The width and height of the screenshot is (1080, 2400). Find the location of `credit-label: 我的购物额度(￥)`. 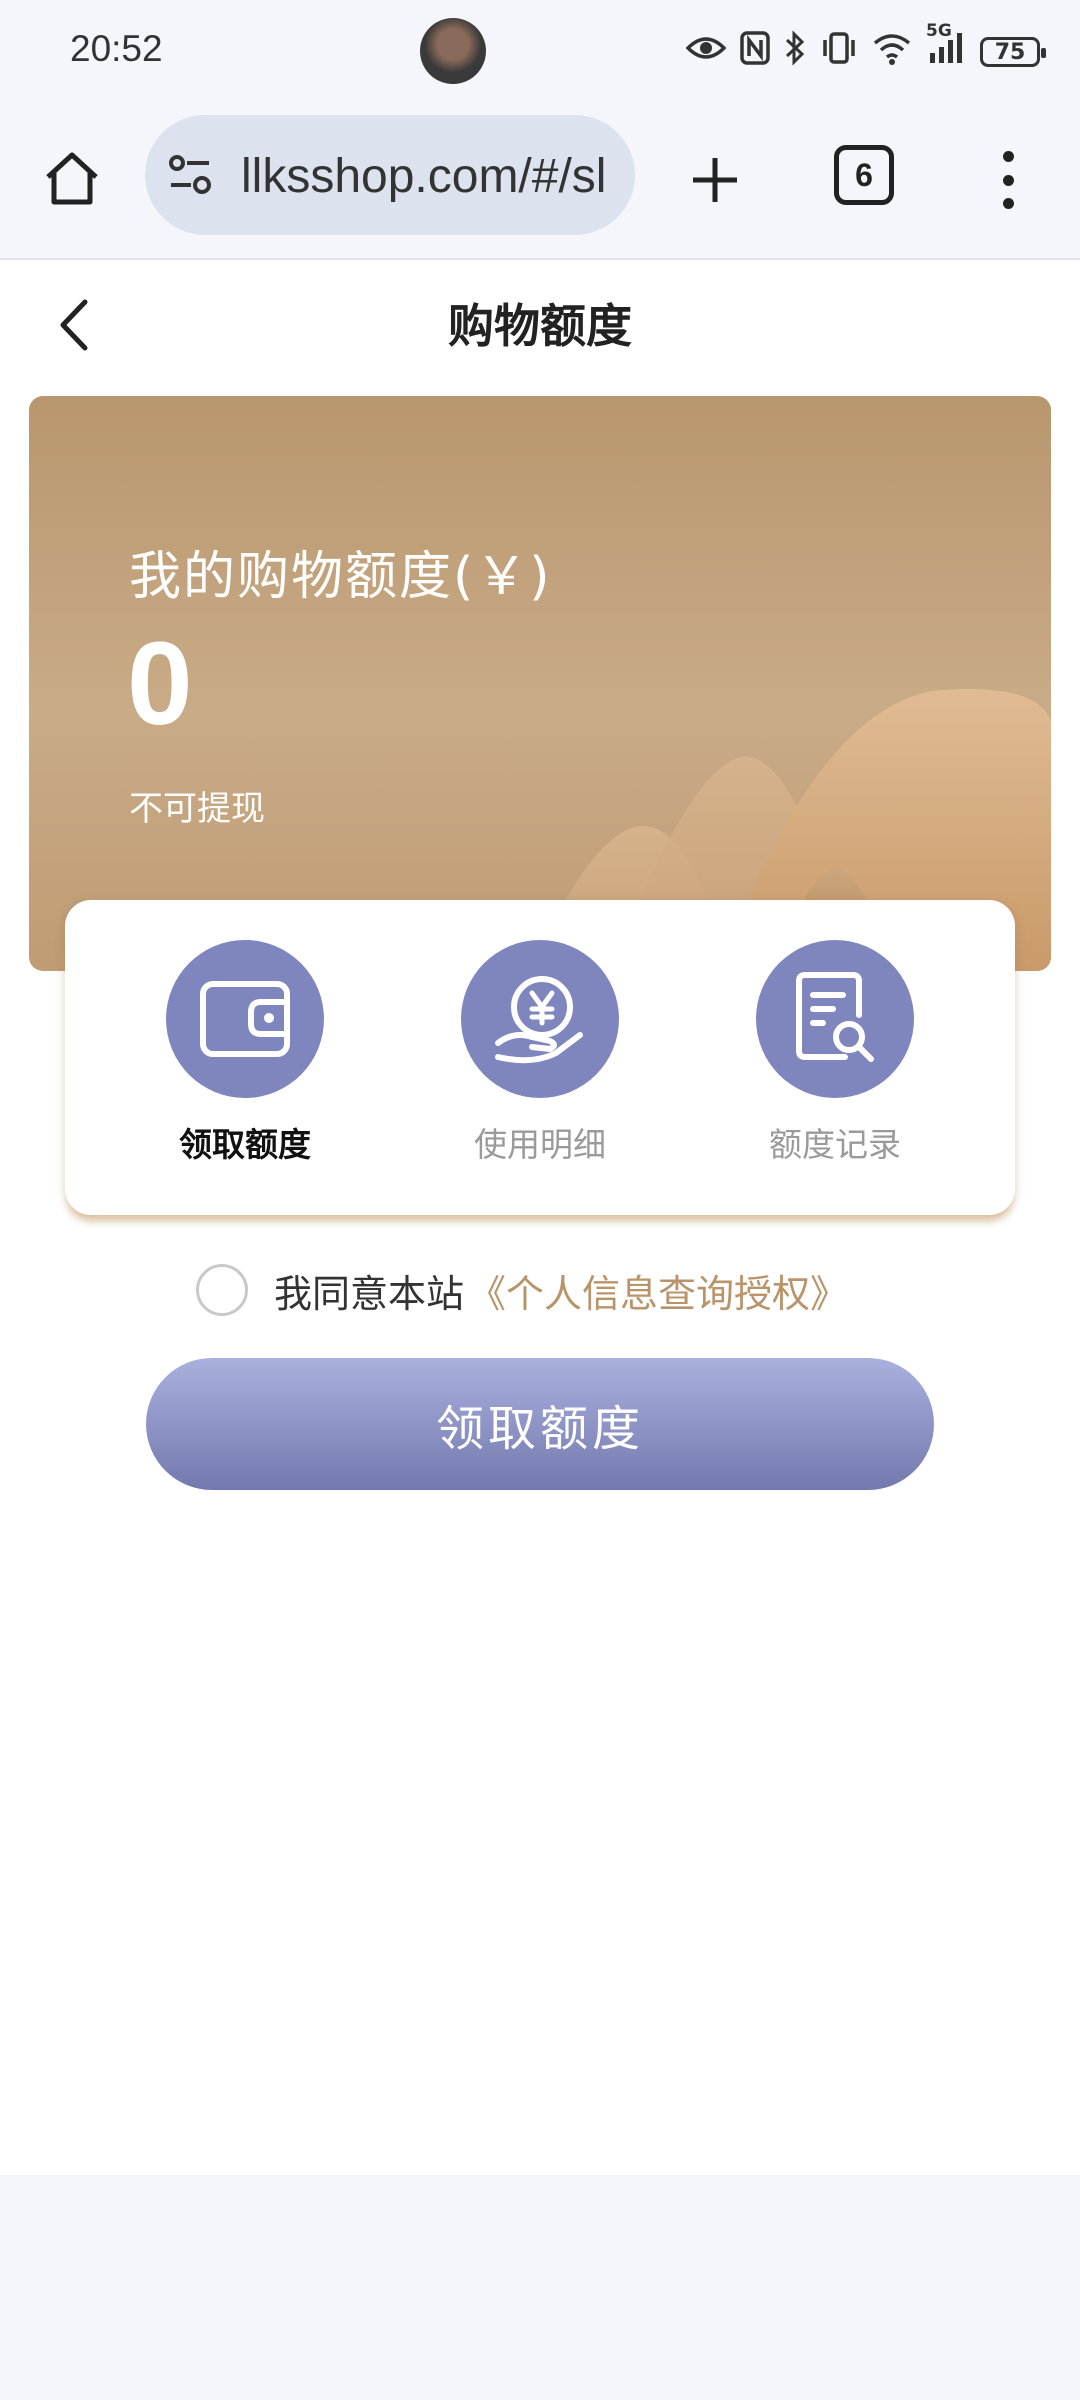

credit-label: 我的购物额度(￥) is located at coordinates (340, 577).